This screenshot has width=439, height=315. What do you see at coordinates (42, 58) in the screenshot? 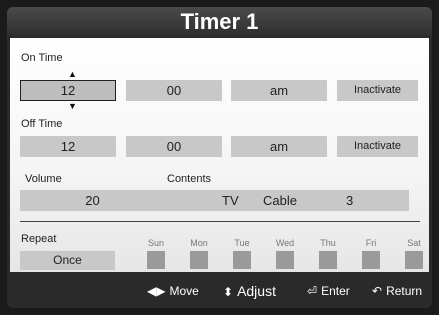
I see `on-time-label: On Time` at bounding box center [42, 58].